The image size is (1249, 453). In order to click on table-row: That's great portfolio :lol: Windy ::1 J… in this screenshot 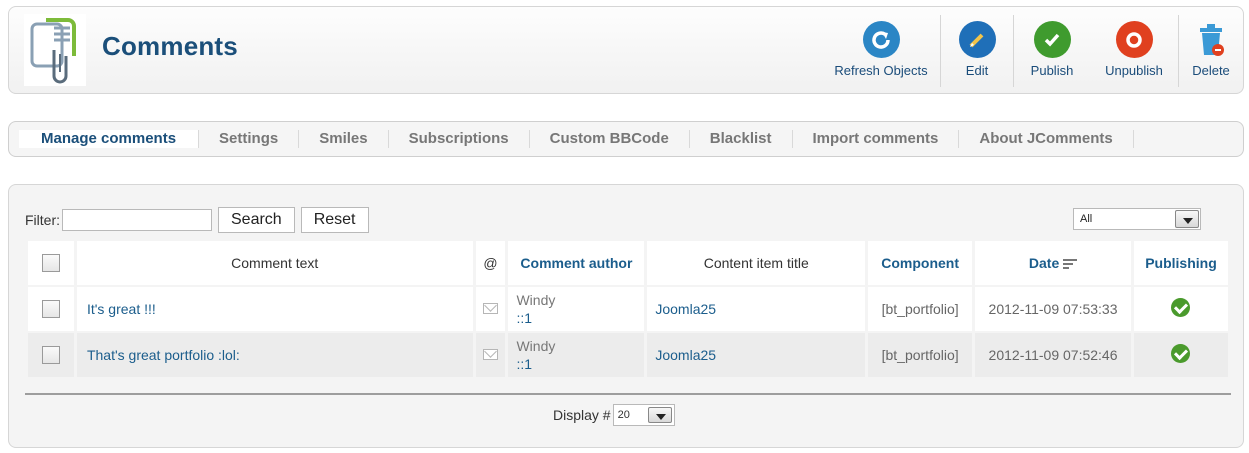, I will do `click(628, 355)`.